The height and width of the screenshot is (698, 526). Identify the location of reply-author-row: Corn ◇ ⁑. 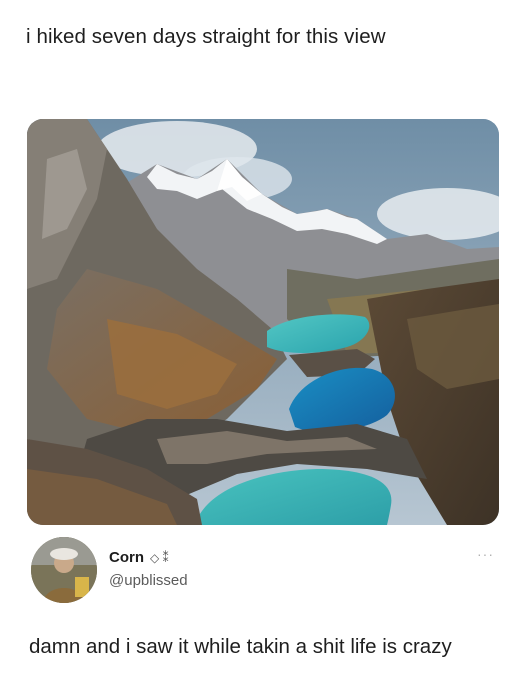
(139, 557).